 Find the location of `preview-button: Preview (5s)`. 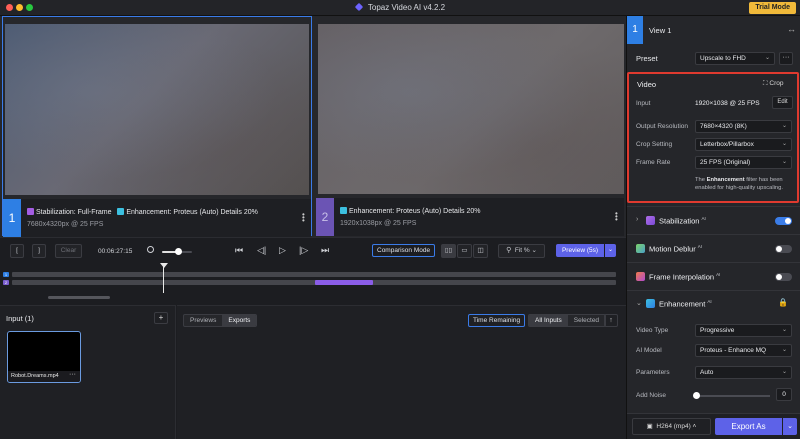

preview-button: Preview (5s) is located at coordinates (580, 250).